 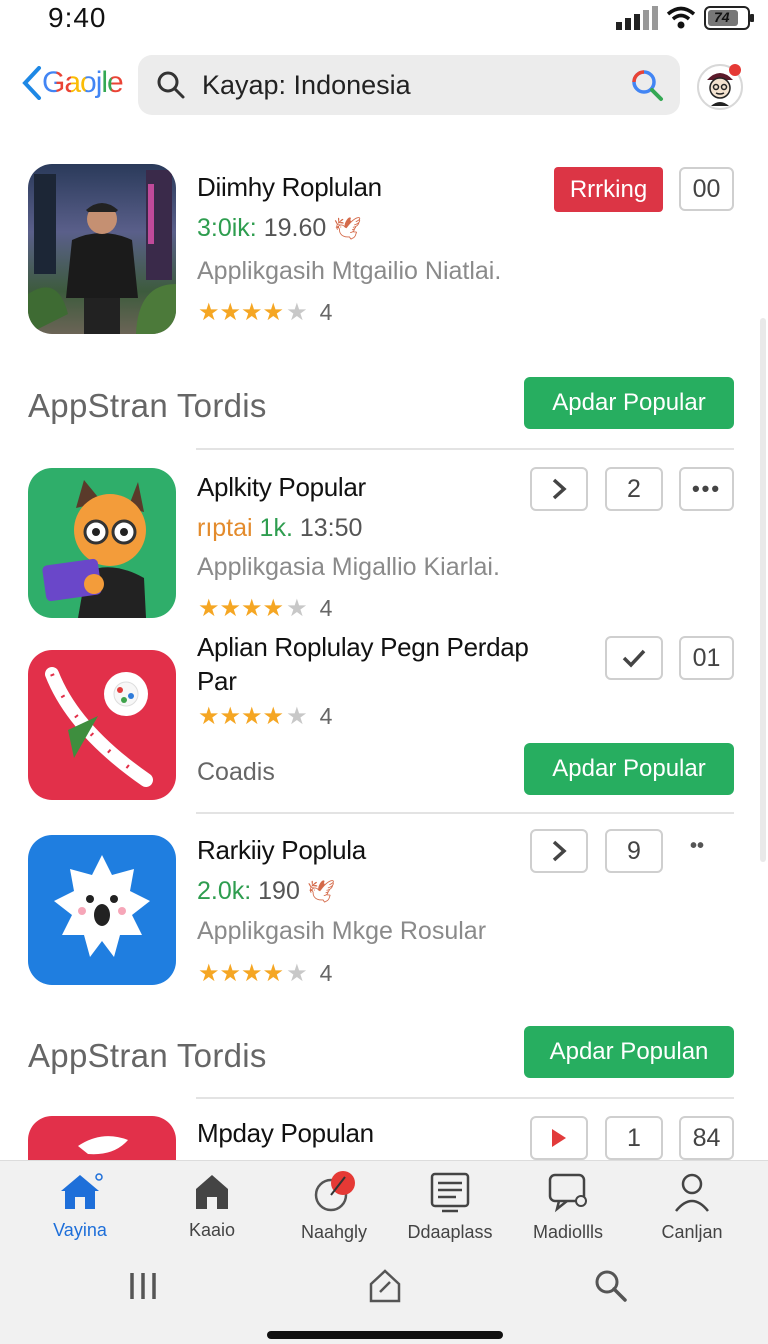 I want to click on app-meta-value: 190, so click(x=279, y=891).